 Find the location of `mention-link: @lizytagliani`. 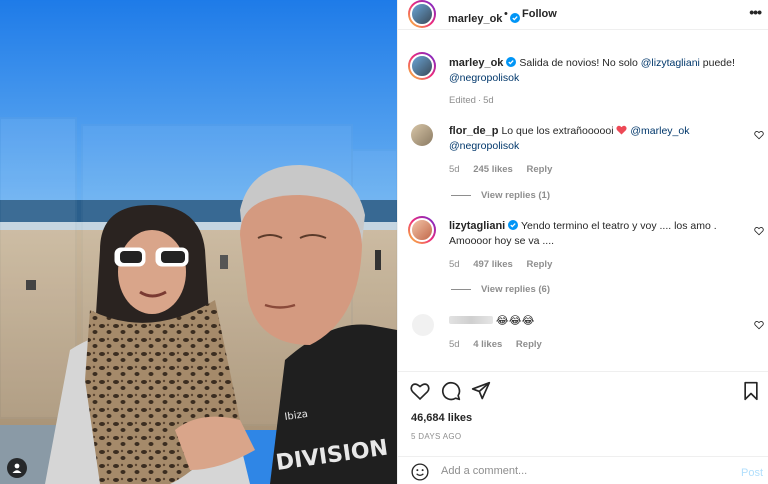

mention-link: @lizytagliani is located at coordinates (670, 63).